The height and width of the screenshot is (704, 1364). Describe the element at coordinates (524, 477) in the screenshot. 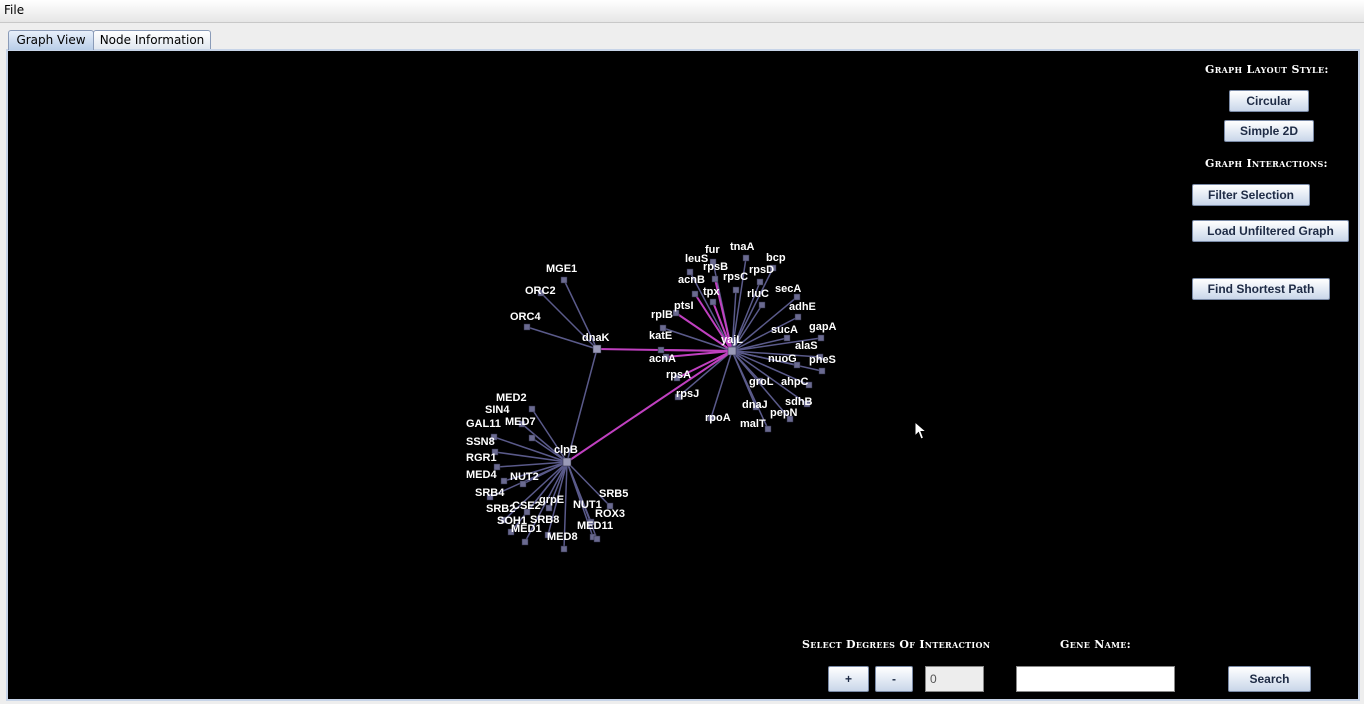

I see `graph-node-label-NUT2: NUT2` at that location.